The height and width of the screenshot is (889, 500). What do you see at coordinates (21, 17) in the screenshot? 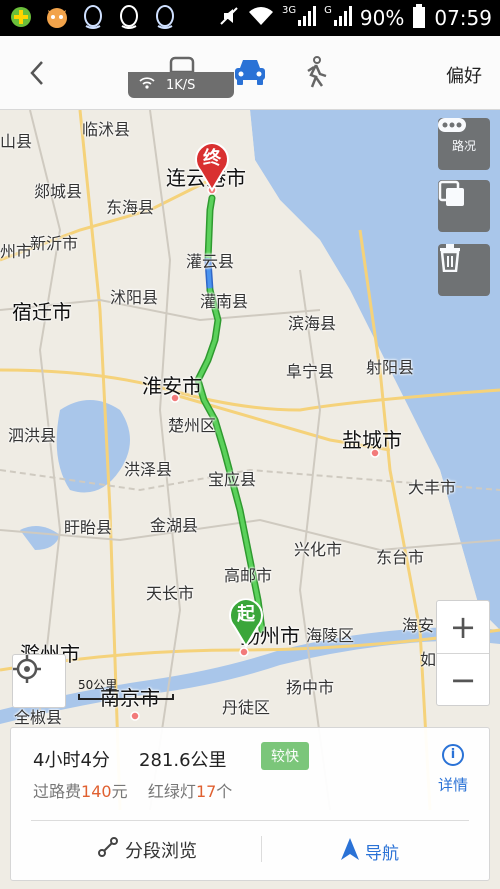
I see `app-notification-icon` at bounding box center [21, 17].